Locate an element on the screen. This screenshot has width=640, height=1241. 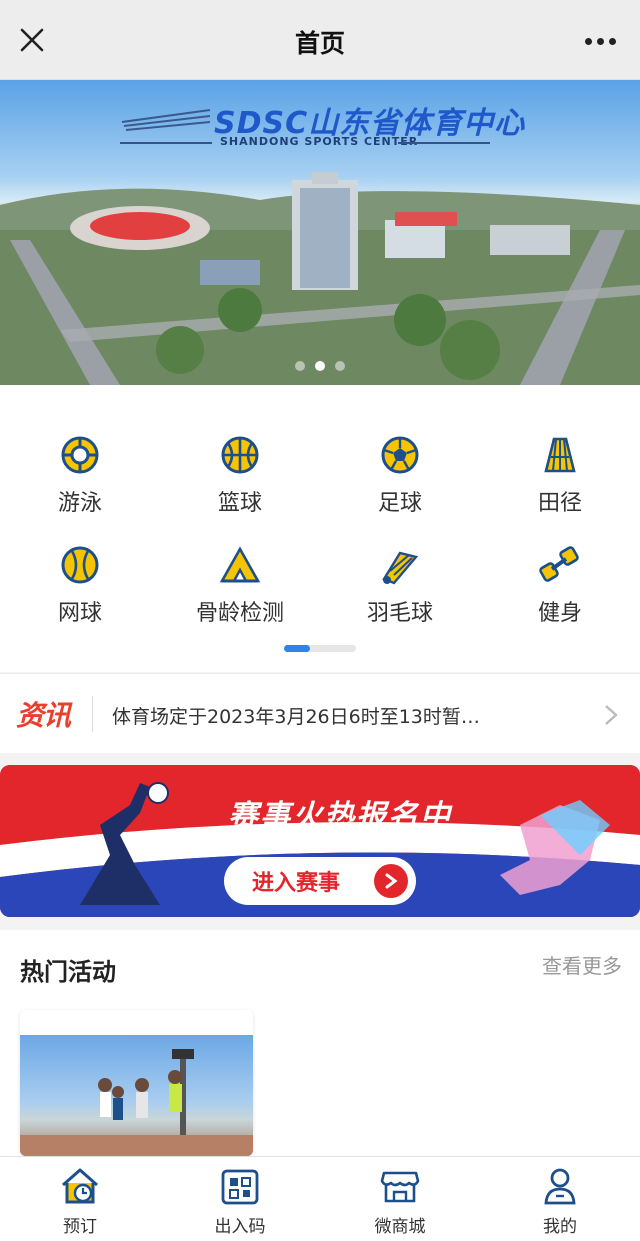
arrow-right-icon is located at coordinates (391, 881).